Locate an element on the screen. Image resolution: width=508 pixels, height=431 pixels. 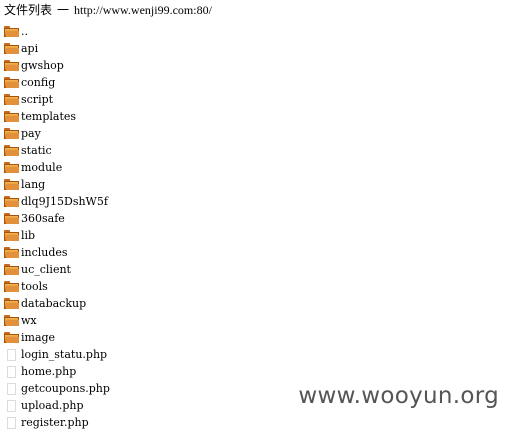
folder-row: 360safe is located at coordinates (57, 218).